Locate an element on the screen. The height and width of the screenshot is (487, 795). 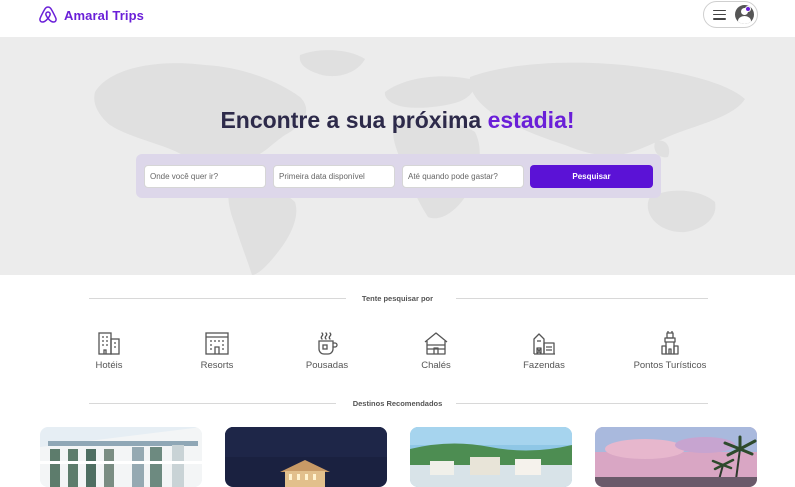
top-header: Amaral Trips is located at coordinates (397, 18).